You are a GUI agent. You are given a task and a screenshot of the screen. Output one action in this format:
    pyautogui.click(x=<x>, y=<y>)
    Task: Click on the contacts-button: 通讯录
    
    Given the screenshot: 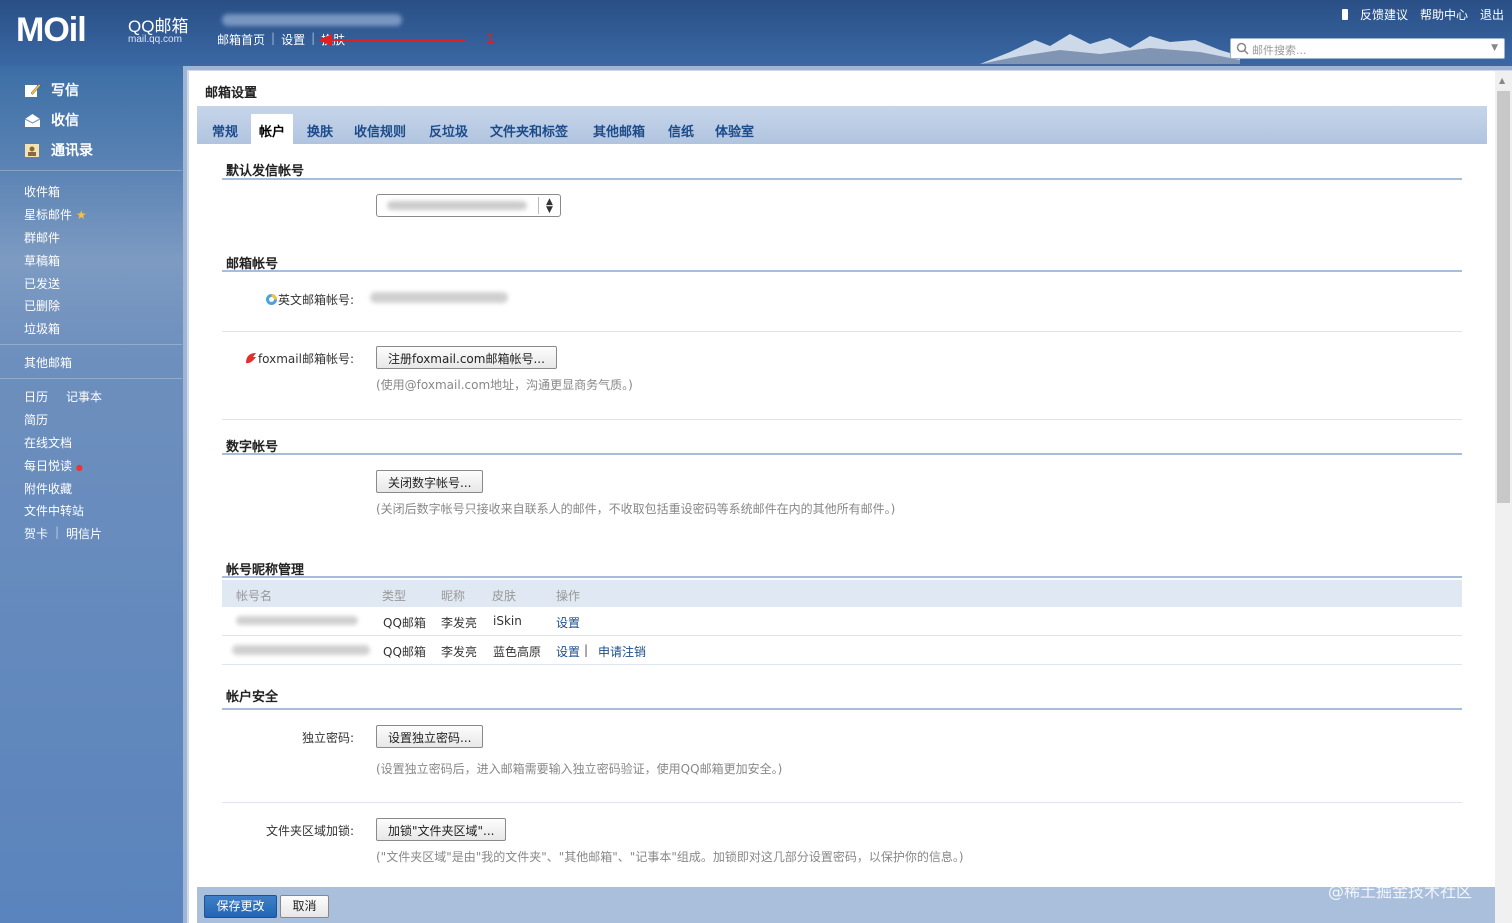 What is the action you would take?
    pyautogui.click(x=58, y=150)
    